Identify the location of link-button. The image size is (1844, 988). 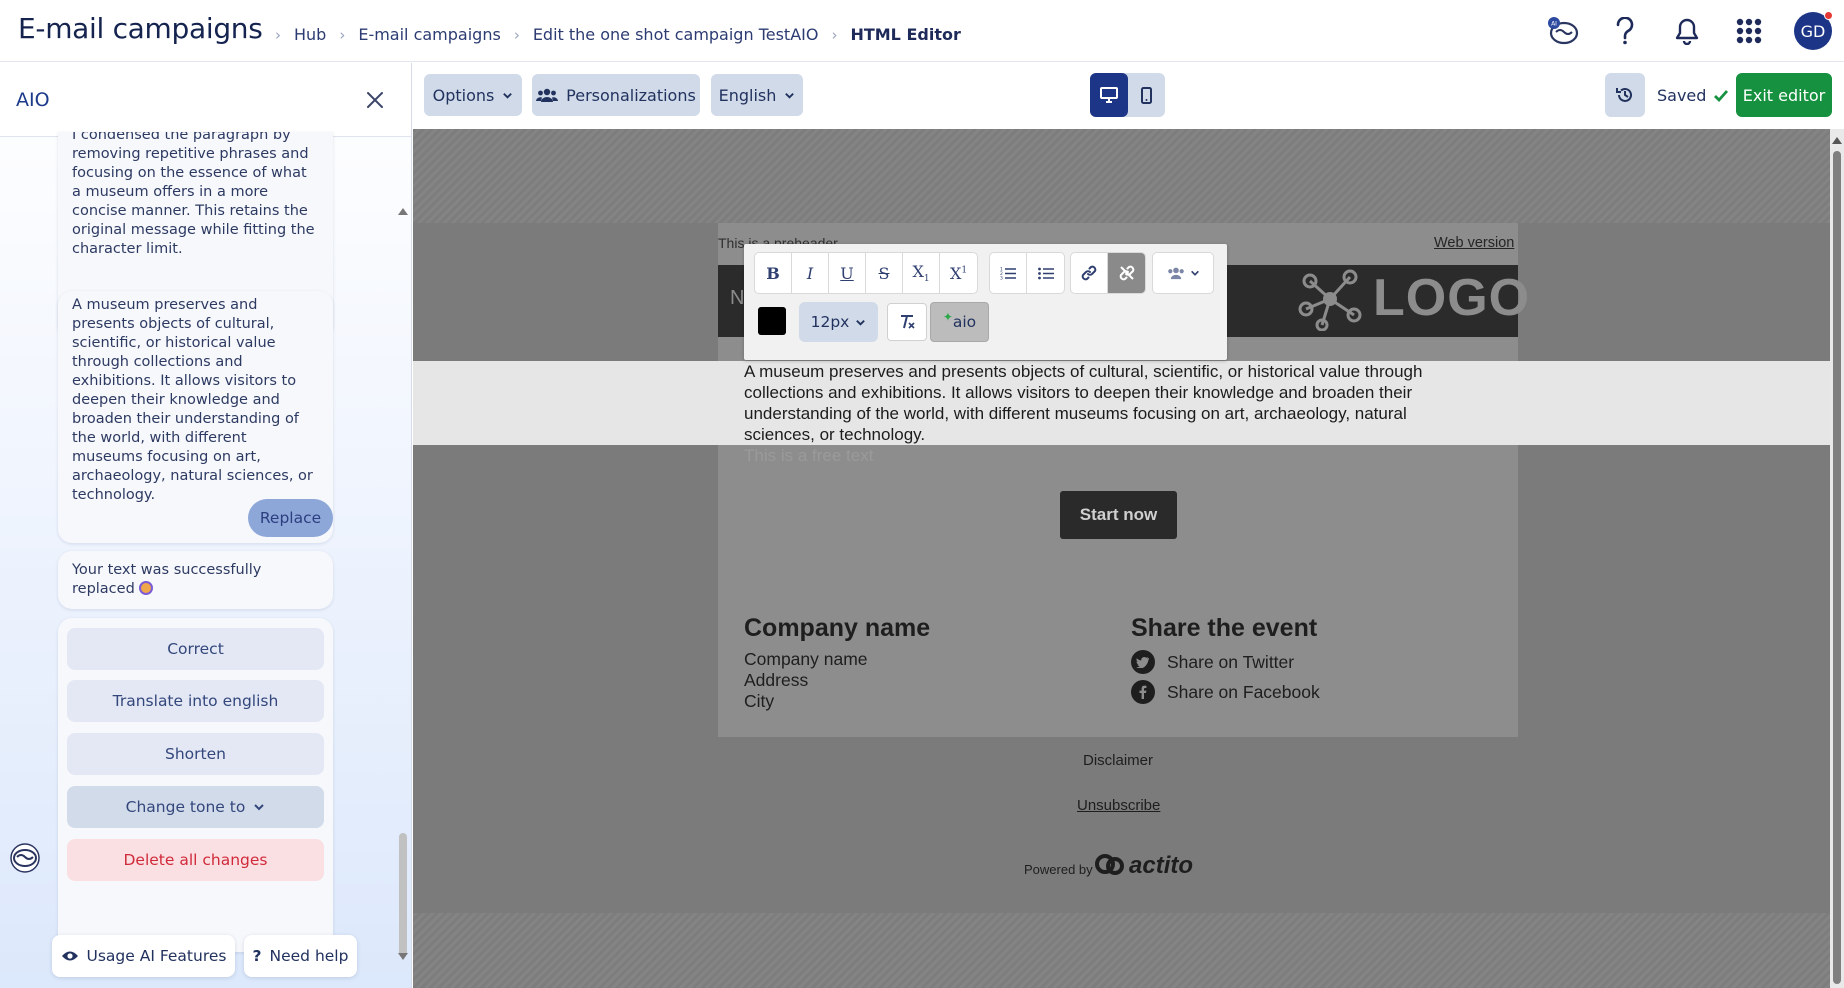
(1089, 273).